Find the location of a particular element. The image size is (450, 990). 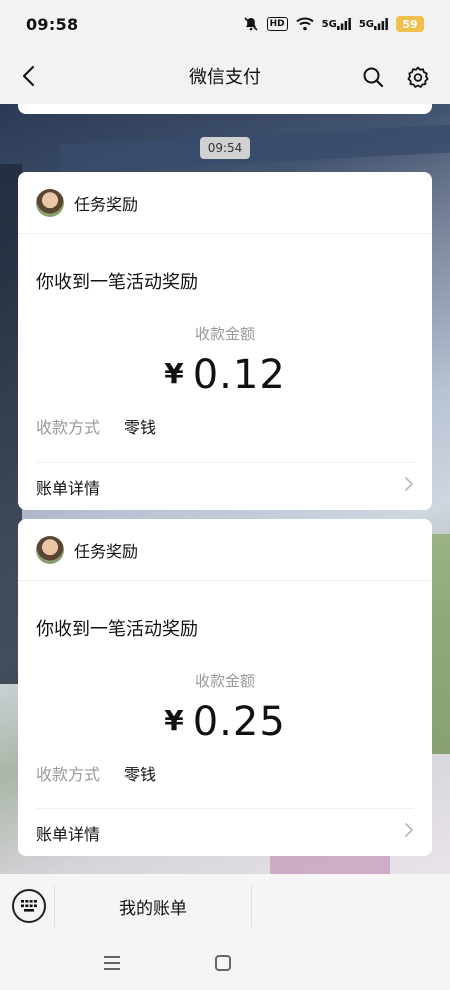

page-title: 微信支付 is located at coordinates (225, 77).